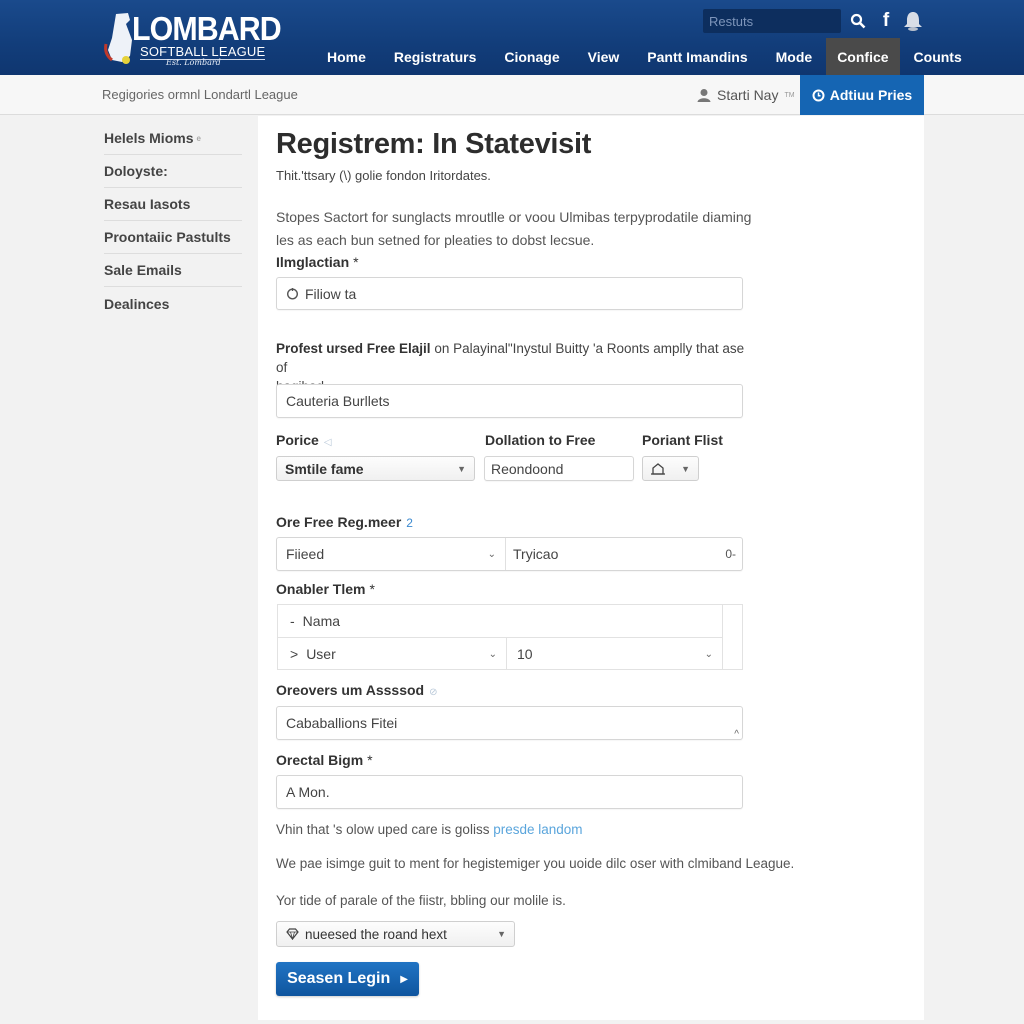 This screenshot has width=1024, height=1024. Describe the element at coordinates (704, 95) in the screenshot. I see `user-icon` at that location.